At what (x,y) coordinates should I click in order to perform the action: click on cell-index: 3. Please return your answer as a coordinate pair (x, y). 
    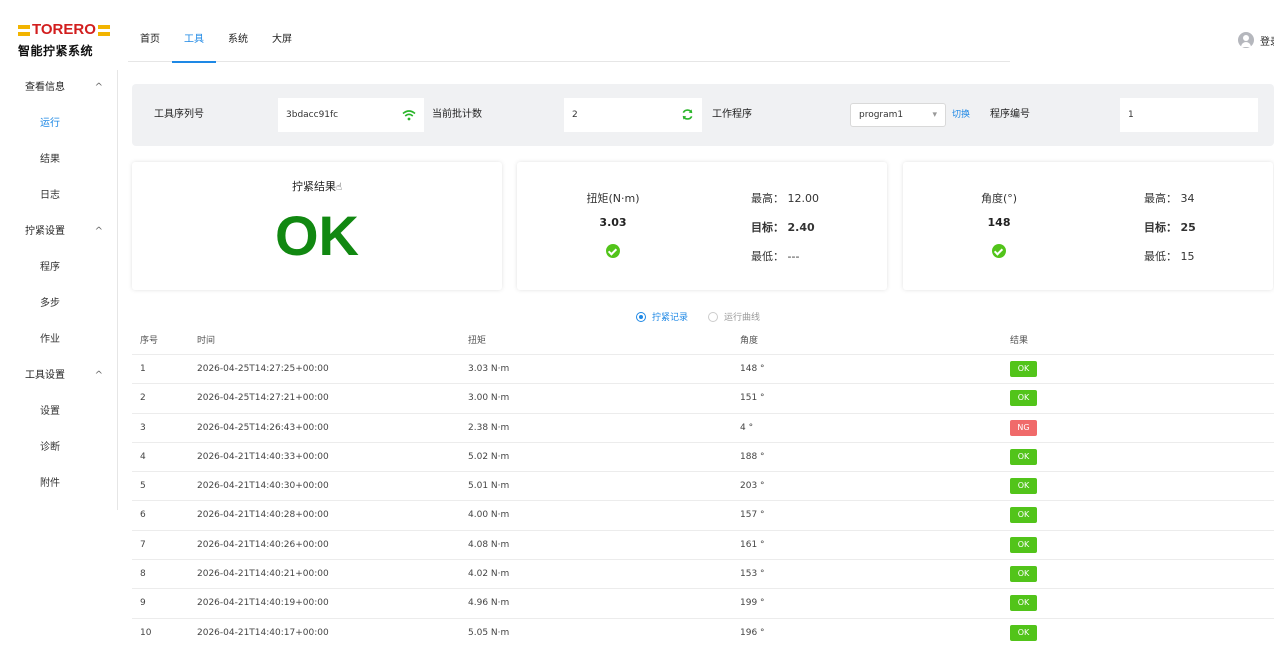
    Looking at the image, I should click on (143, 427).